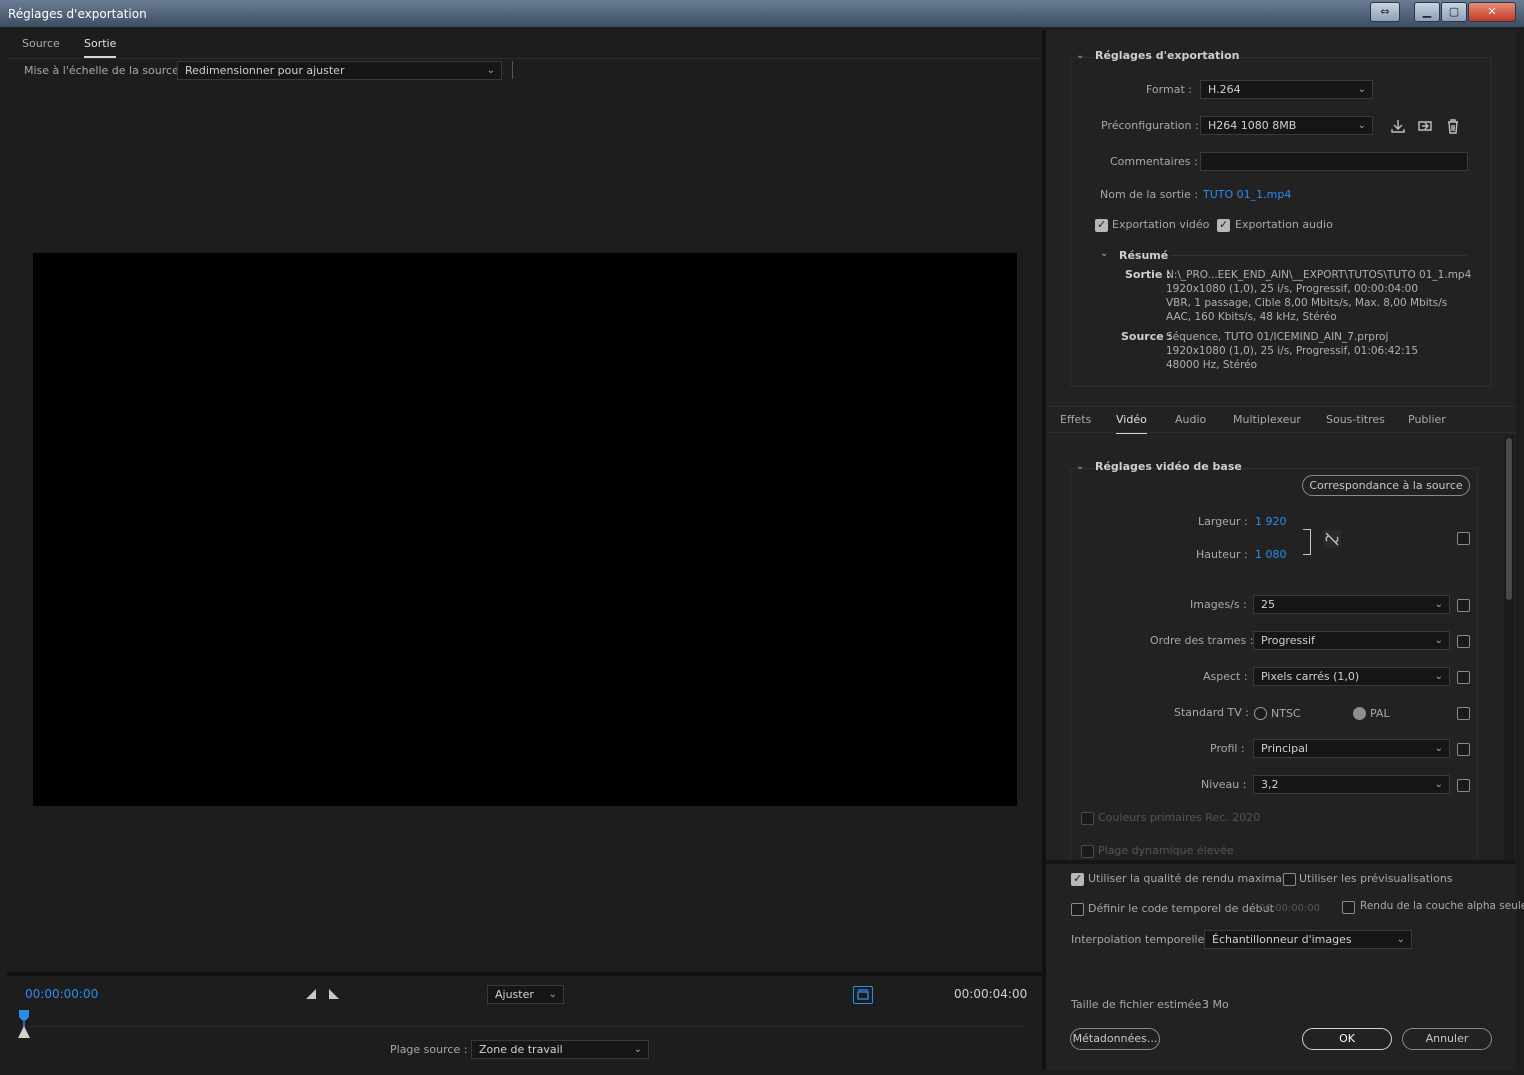 This screenshot has width=1524, height=1075. What do you see at coordinates (1425, 126) in the screenshot?
I see `import-preset-icon` at bounding box center [1425, 126].